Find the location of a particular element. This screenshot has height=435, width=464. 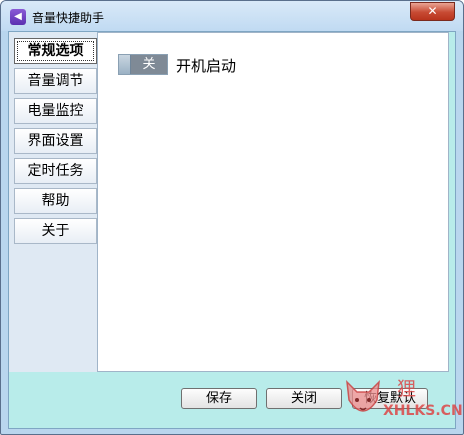

watermark-cn-text: 狸 is located at coordinates (407, 389).